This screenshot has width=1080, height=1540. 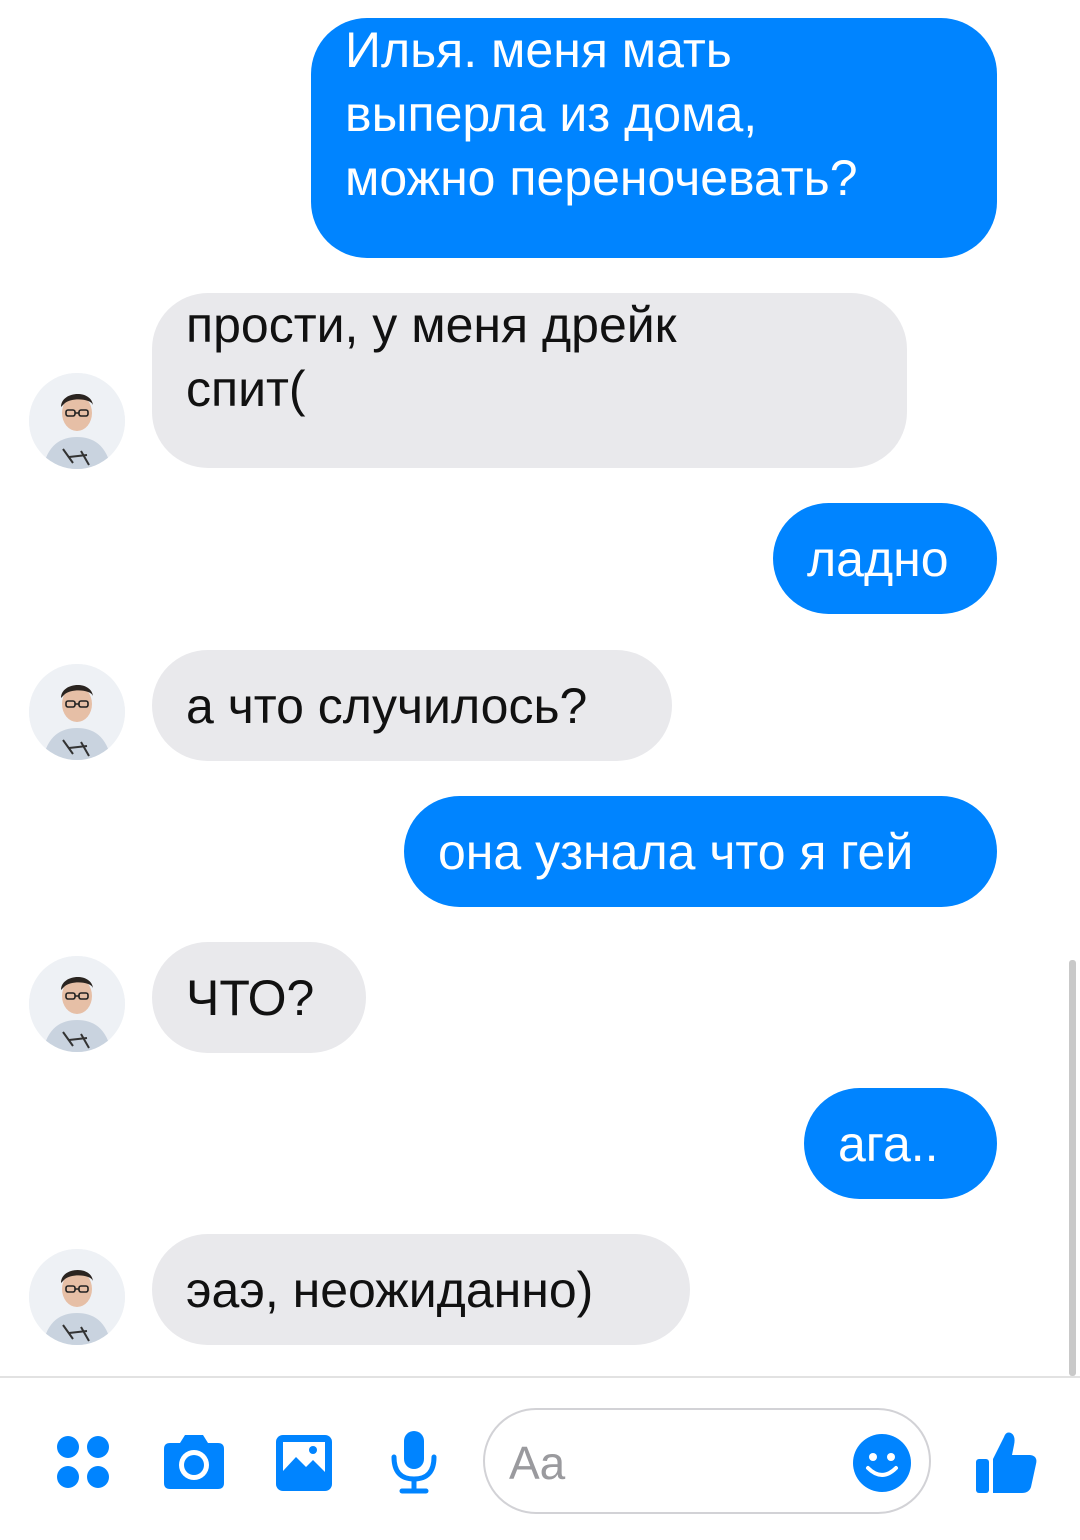 What do you see at coordinates (538, 50) in the screenshot?
I see `message-line: Илья. меня мать` at bounding box center [538, 50].